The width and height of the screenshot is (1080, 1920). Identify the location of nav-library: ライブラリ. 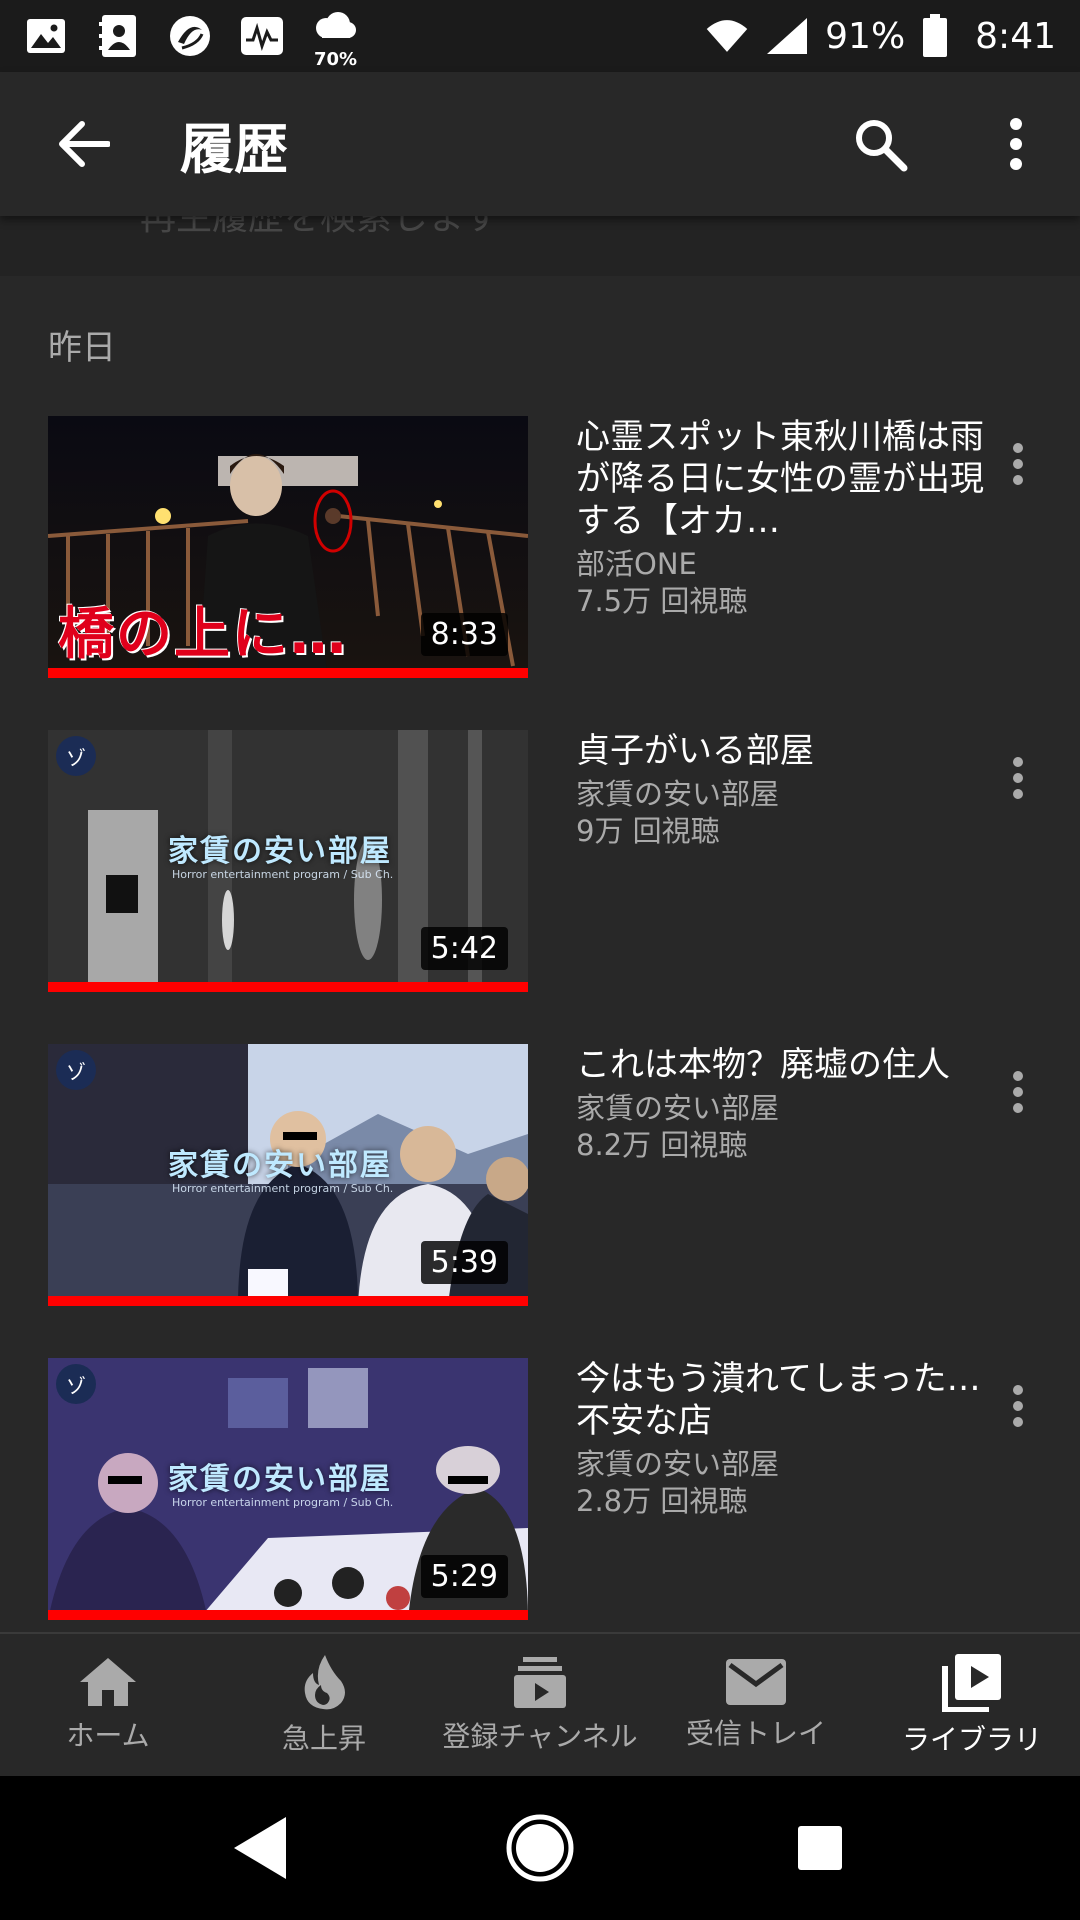
(972, 1705).